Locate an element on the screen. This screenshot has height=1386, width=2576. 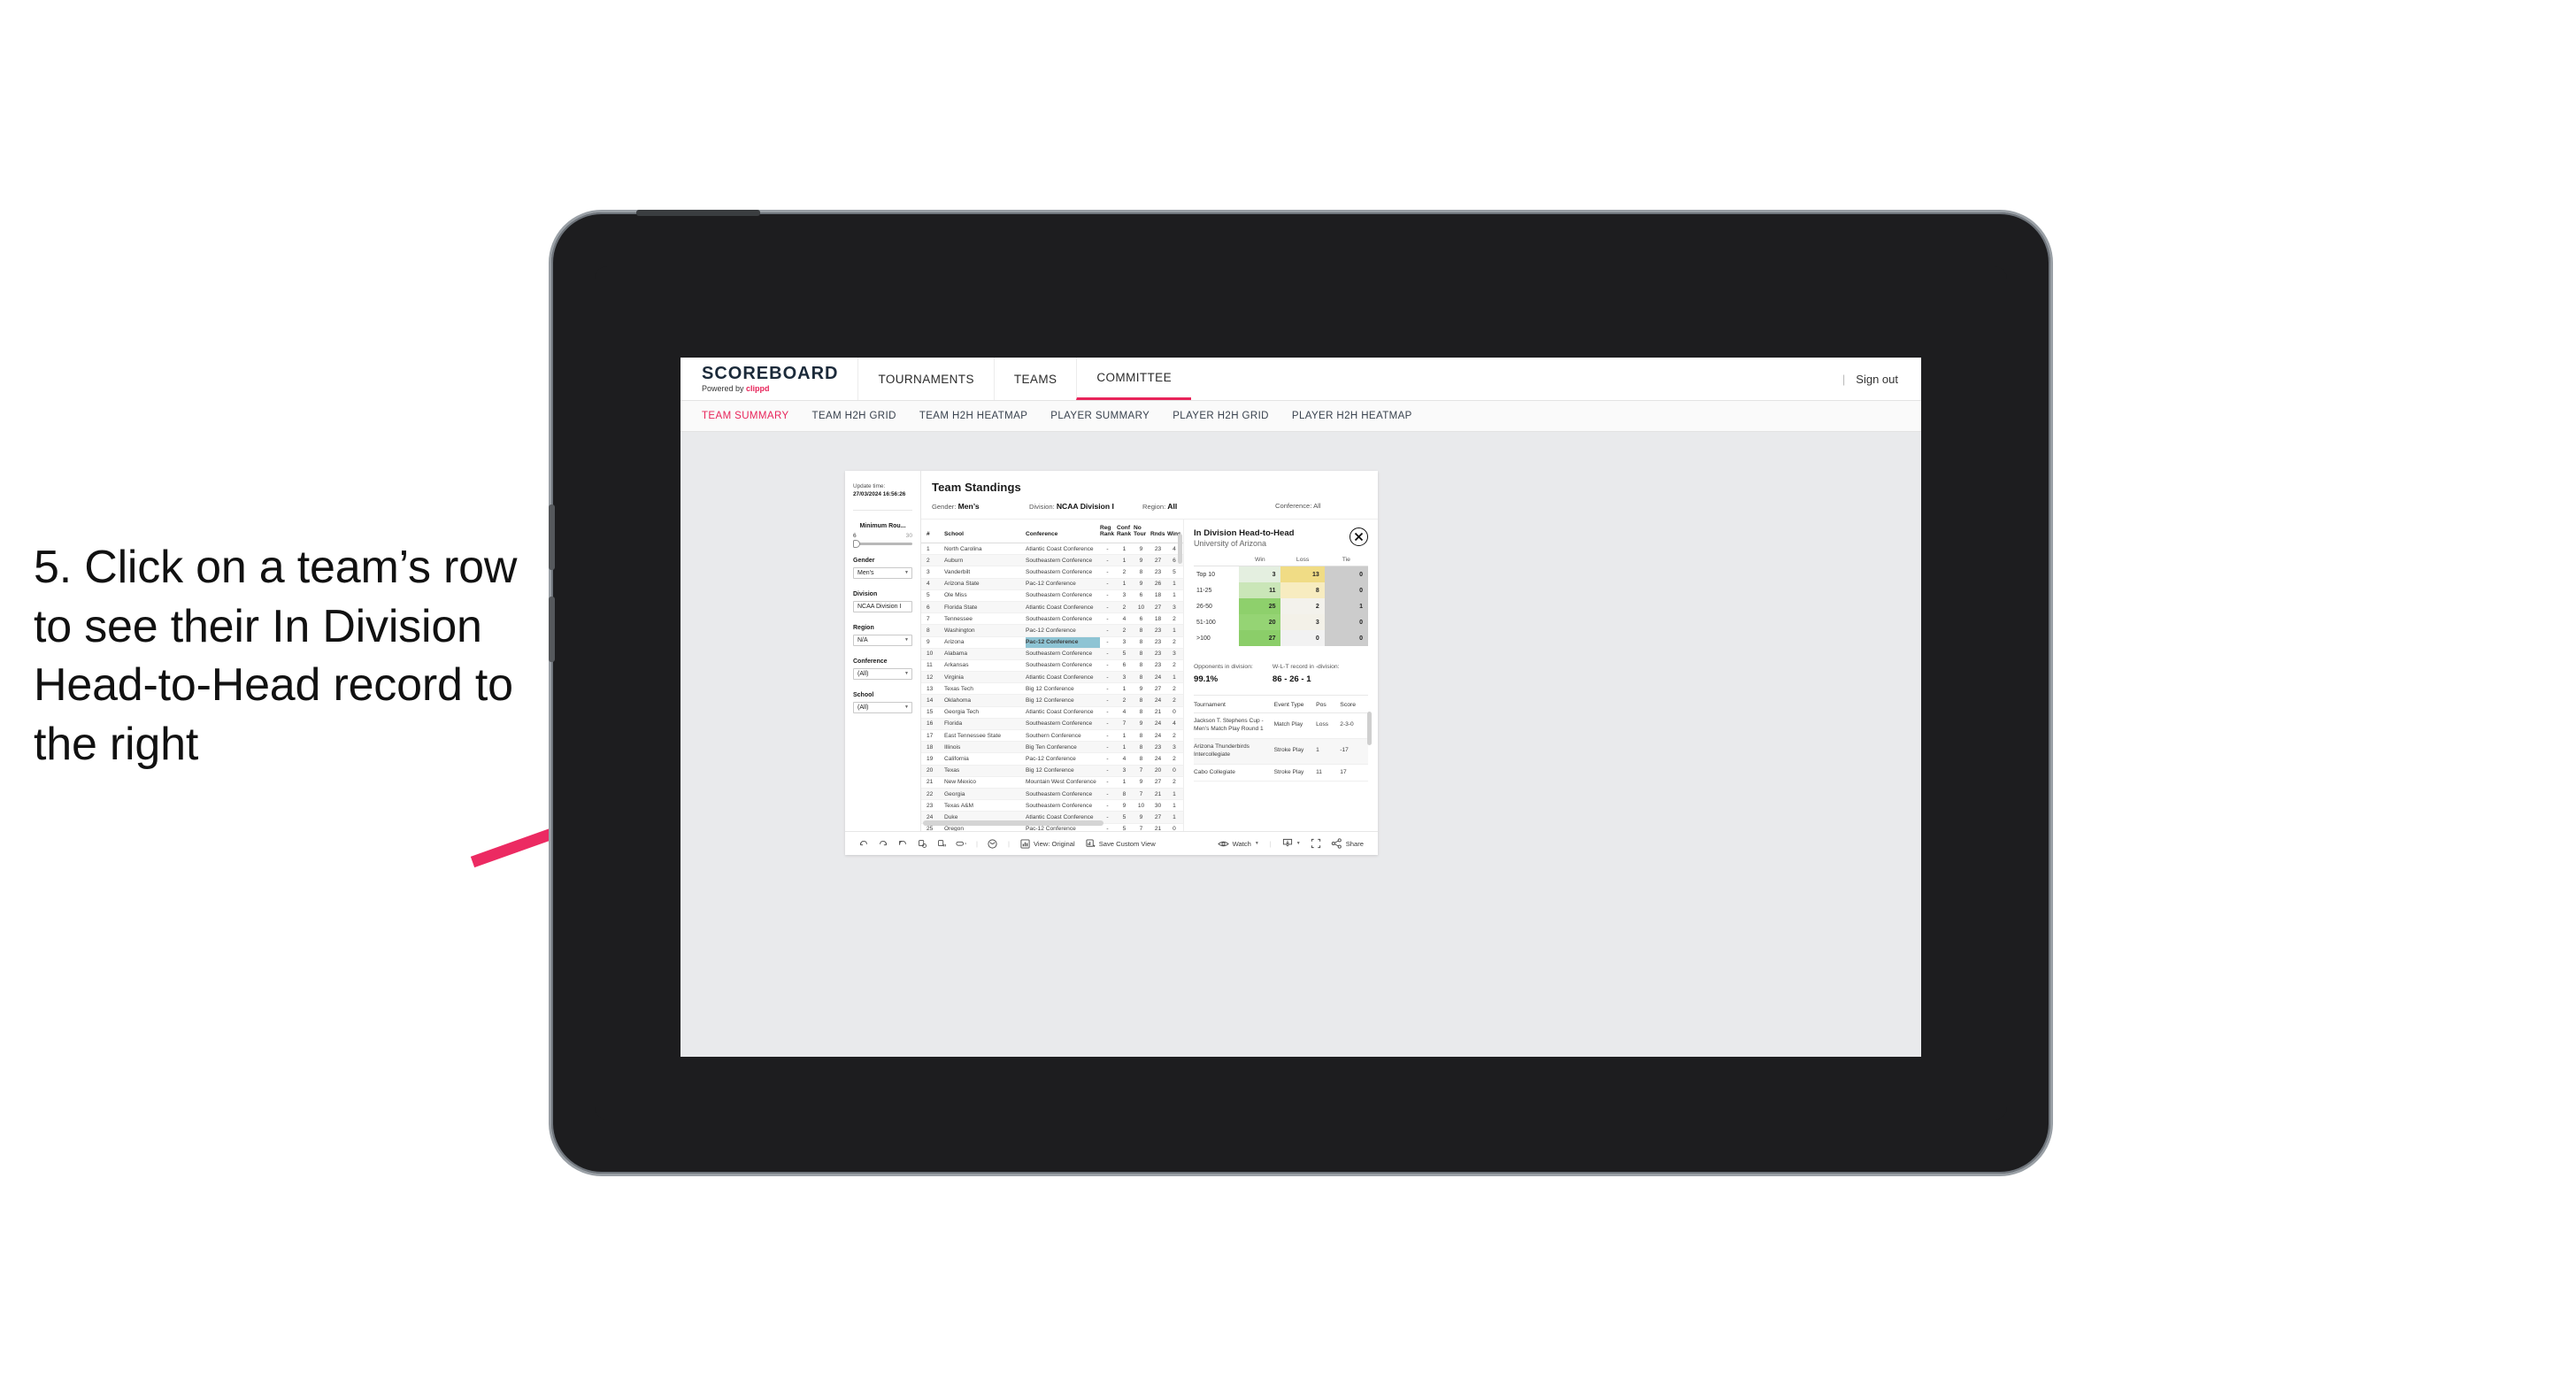
h2h-subtitle: University of Arizona is located at coordinates (1230, 544).